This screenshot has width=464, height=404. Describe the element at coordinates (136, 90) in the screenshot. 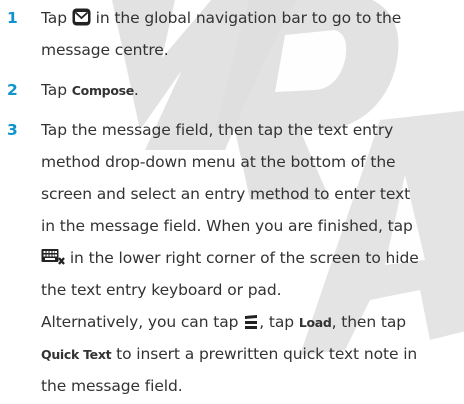

I see `step-text-segment: .` at that location.